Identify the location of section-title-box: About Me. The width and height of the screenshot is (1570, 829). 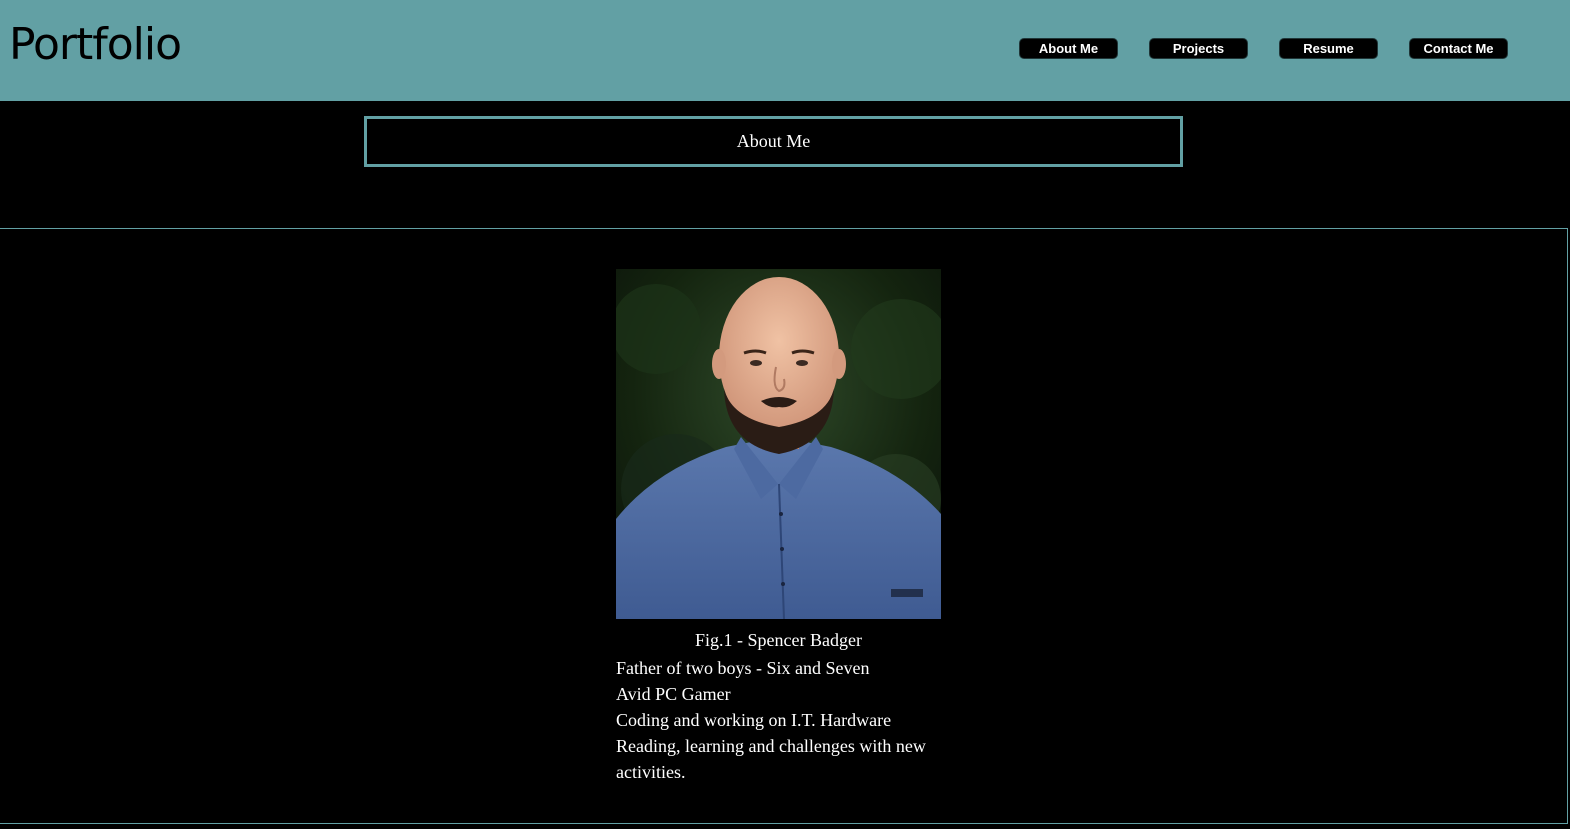
(773, 141).